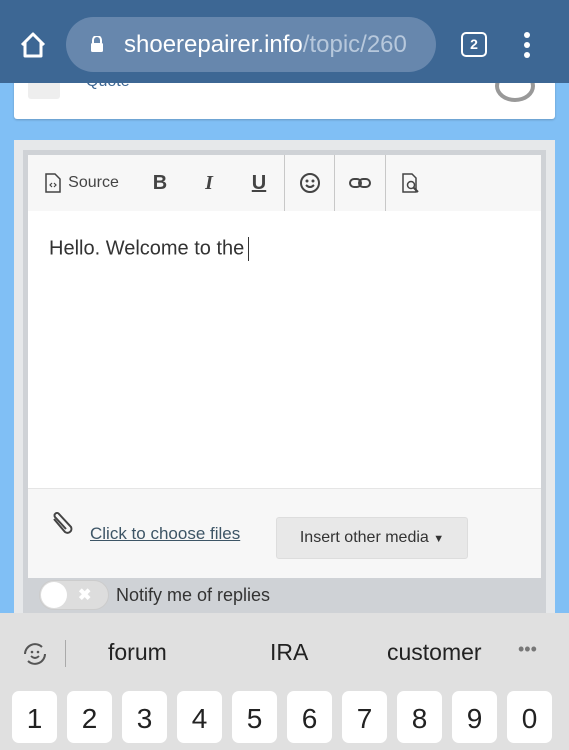 This screenshot has height=750, width=569. I want to click on insert-media-label: Insert other media, so click(364, 537).